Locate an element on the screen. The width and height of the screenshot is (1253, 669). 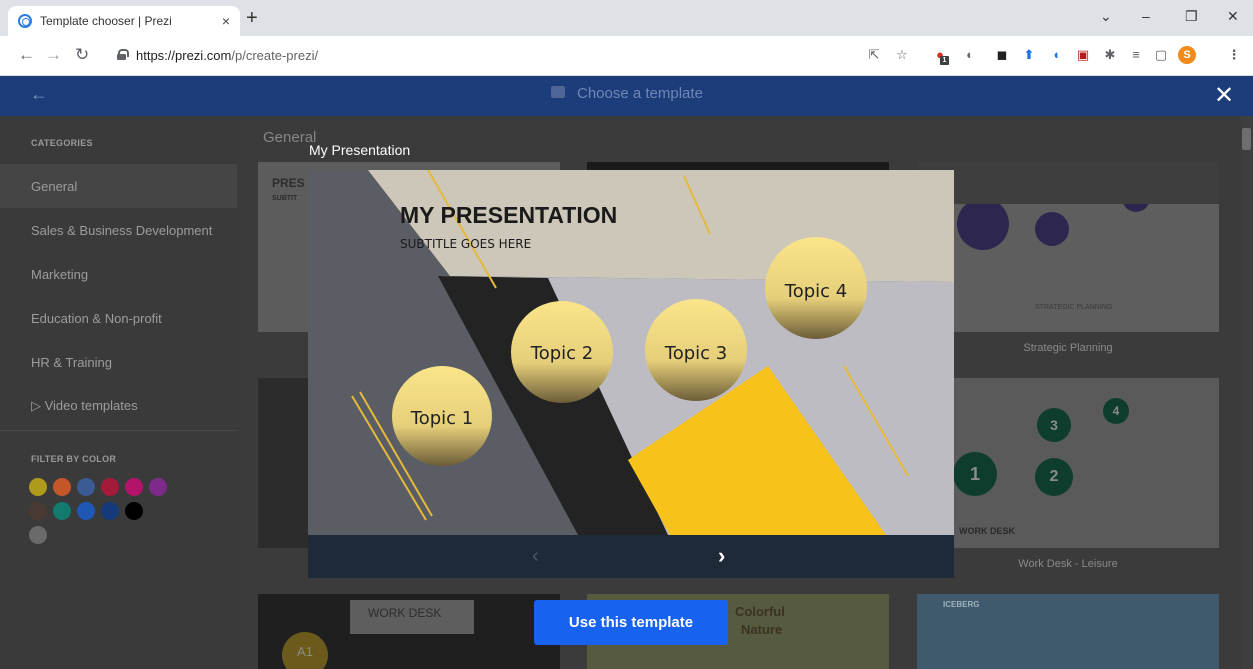
extension-badge: 1 is located at coordinates (944, 60).